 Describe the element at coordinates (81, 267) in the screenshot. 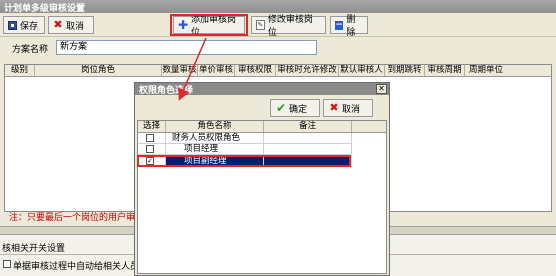

I see `auto-notify-label: 单据审核过程中自动给相关人员发` at that location.